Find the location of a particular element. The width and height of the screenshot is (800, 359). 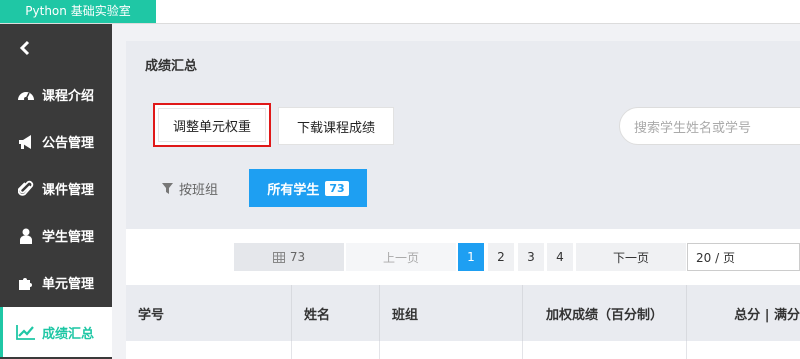

total-count: 73 is located at coordinates (289, 257).